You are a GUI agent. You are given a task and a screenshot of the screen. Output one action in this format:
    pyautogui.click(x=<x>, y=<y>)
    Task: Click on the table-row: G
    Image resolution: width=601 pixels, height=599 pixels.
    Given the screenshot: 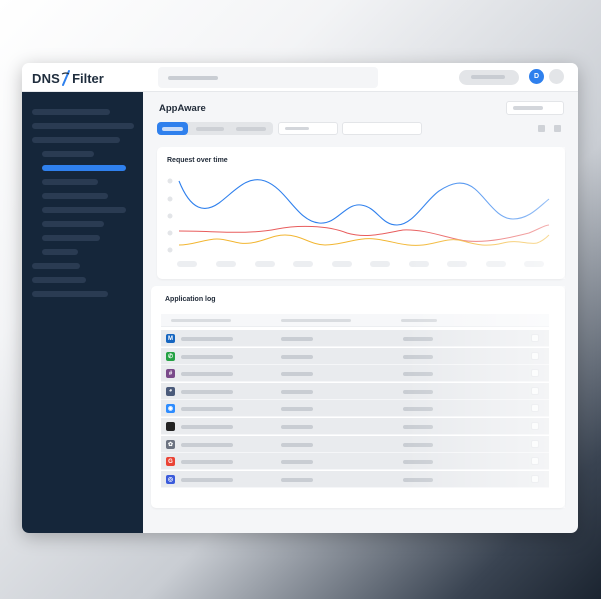 What is the action you would take?
    pyautogui.click(x=355, y=462)
    